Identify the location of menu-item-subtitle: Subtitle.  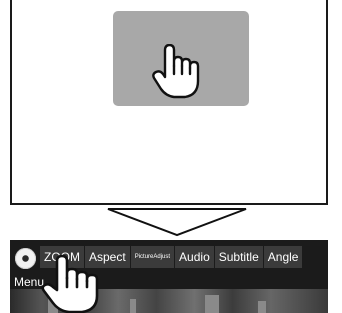
(239, 257).